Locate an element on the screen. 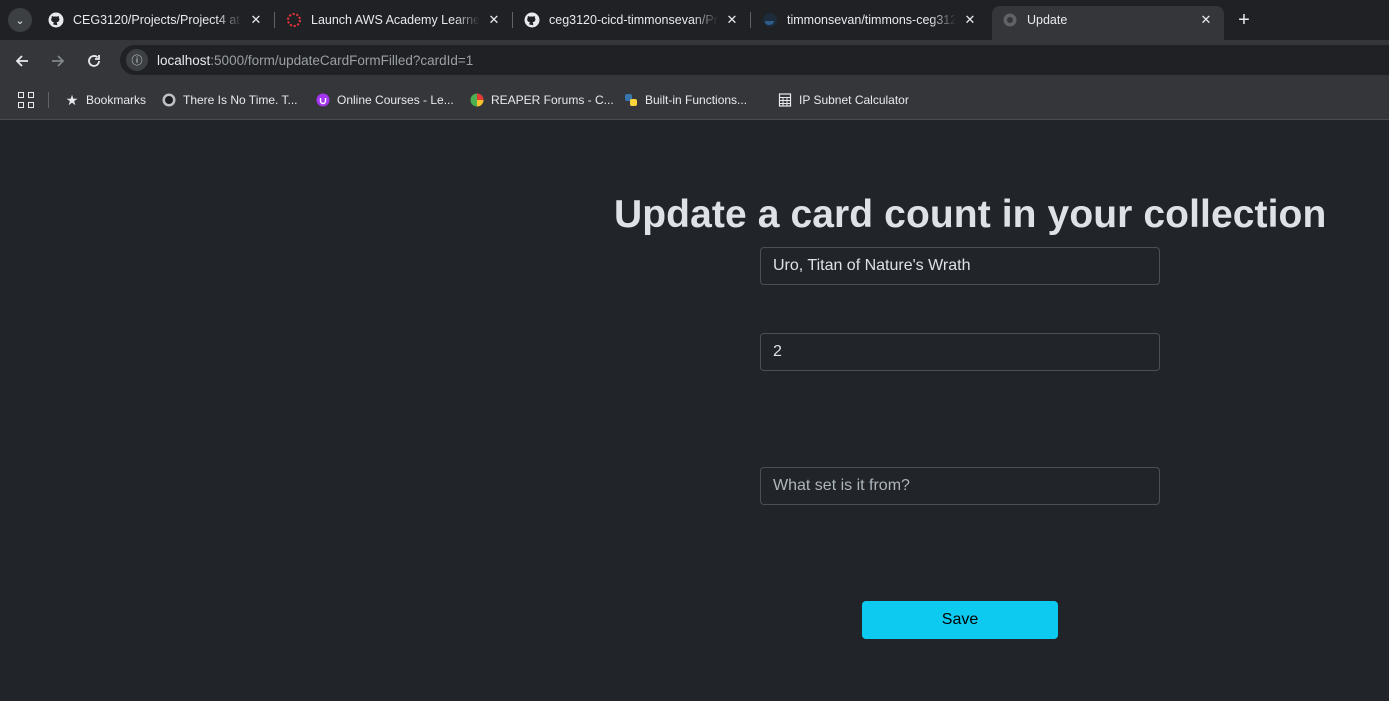 The image size is (1389, 701). apps-grid-icon is located at coordinates (26, 100).